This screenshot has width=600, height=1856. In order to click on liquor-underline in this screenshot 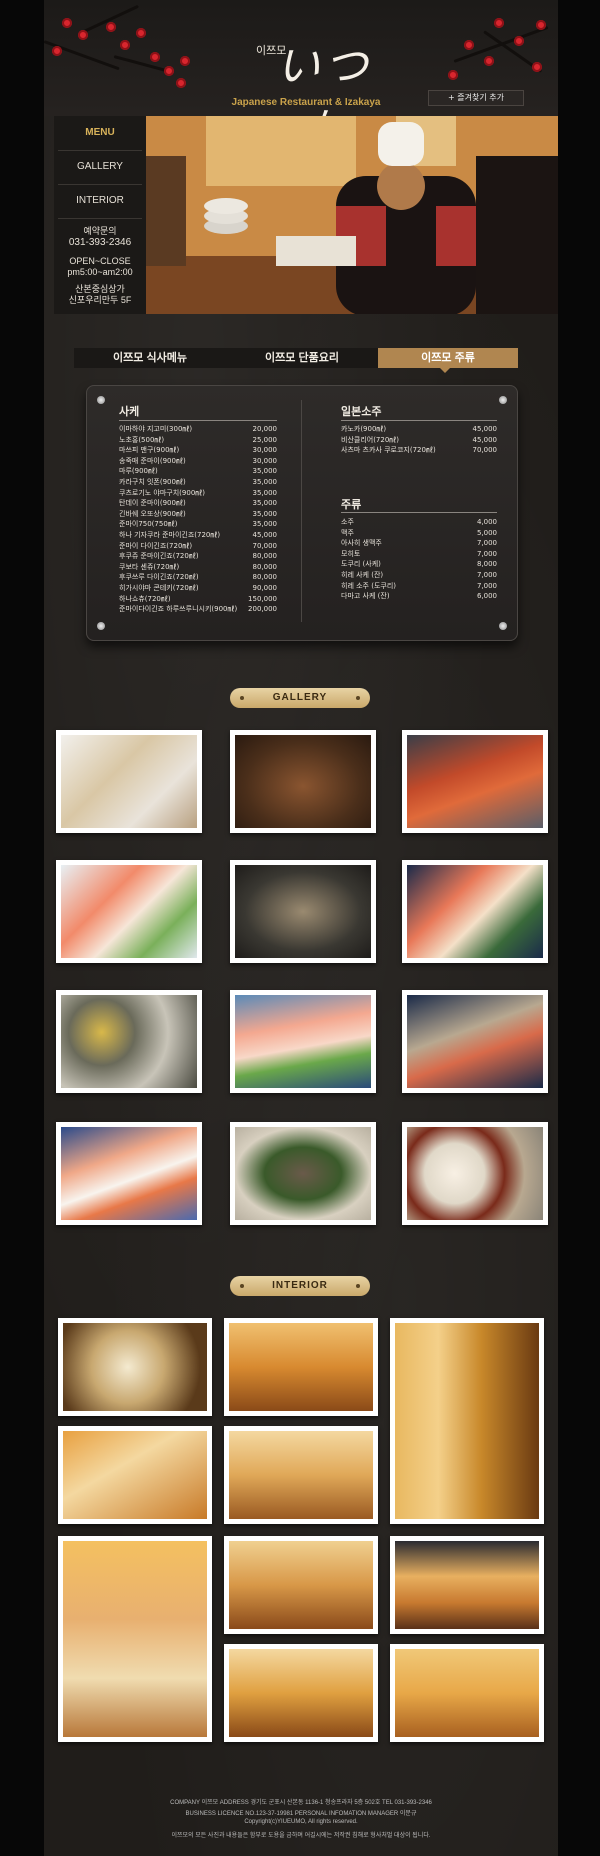, I will do `click(419, 512)`.